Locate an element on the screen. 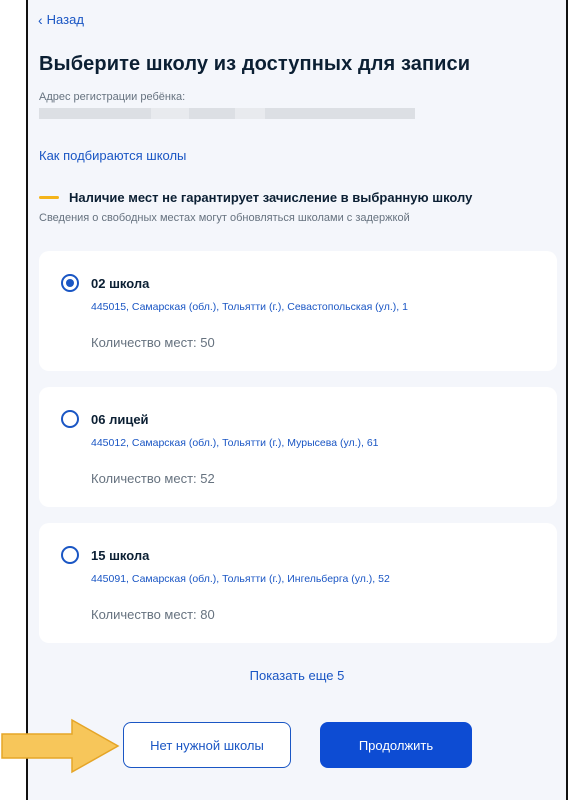  arrow-right-icon is located at coordinates (60, 746).